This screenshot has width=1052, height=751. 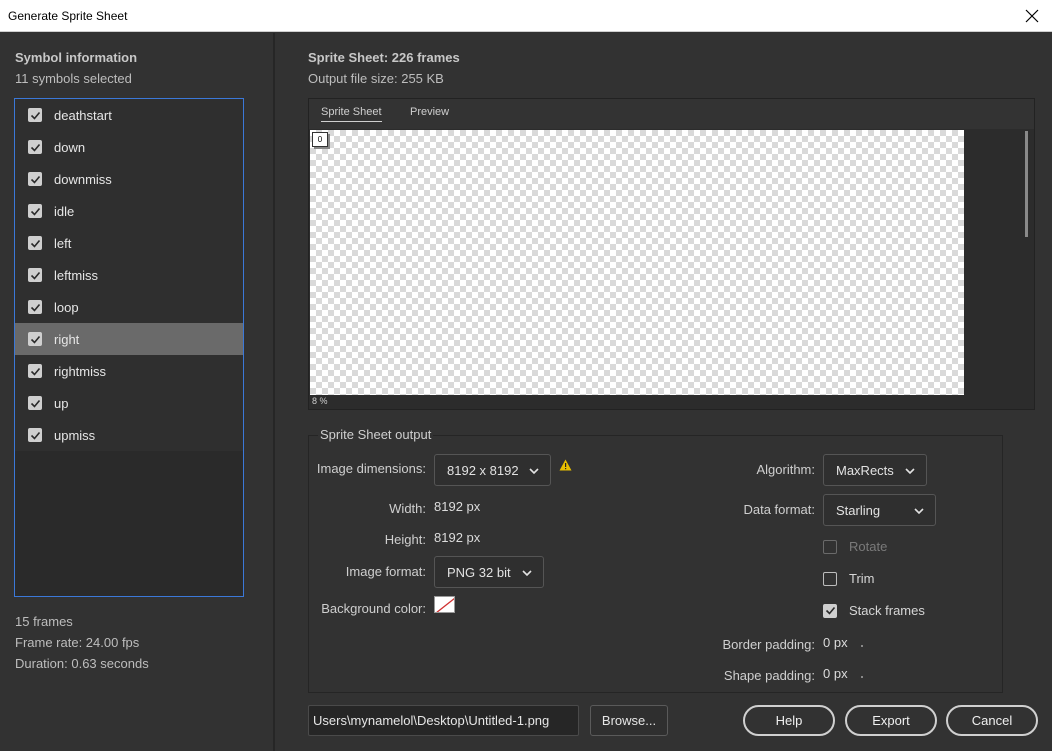 What do you see at coordinates (526, 16) in the screenshot?
I see `title-bar: Generate Sprite Sheet` at bounding box center [526, 16].